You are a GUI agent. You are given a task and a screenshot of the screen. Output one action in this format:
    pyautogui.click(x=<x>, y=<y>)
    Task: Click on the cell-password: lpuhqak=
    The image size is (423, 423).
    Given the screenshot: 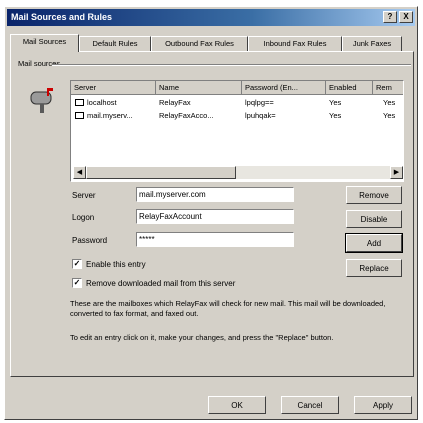 What is the action you would take?
    pyautogui.click(x=260, y=115)
    